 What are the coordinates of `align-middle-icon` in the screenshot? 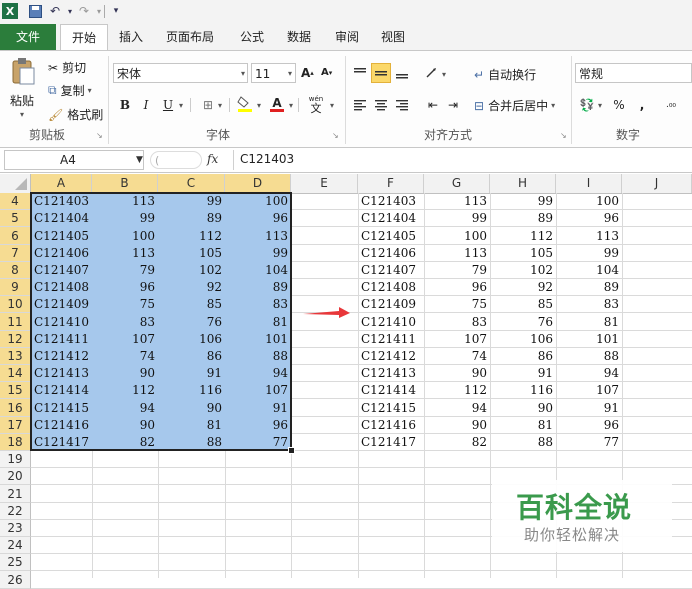 It's located at (381, 73).